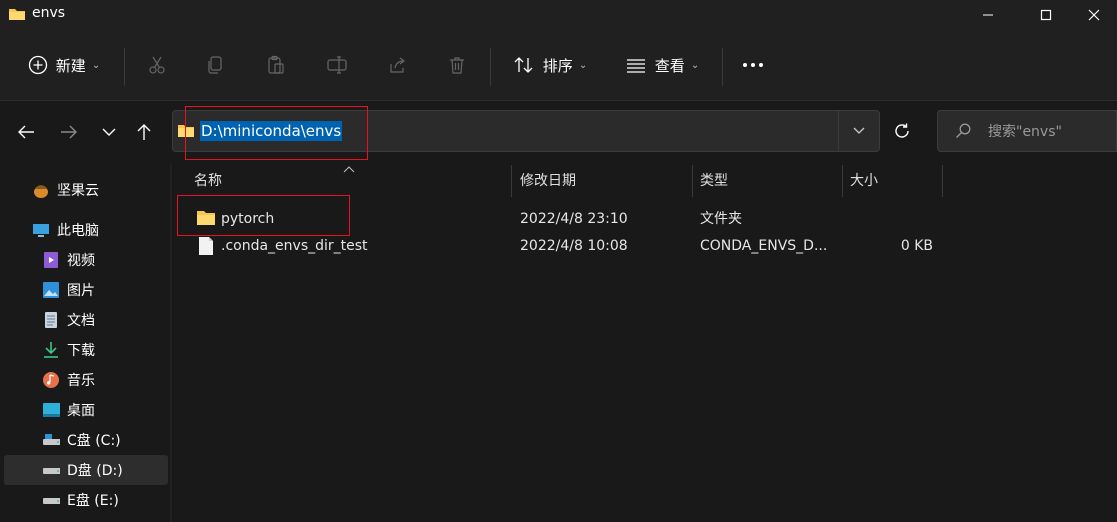  I want to click on copy-button, so click(216, 65).